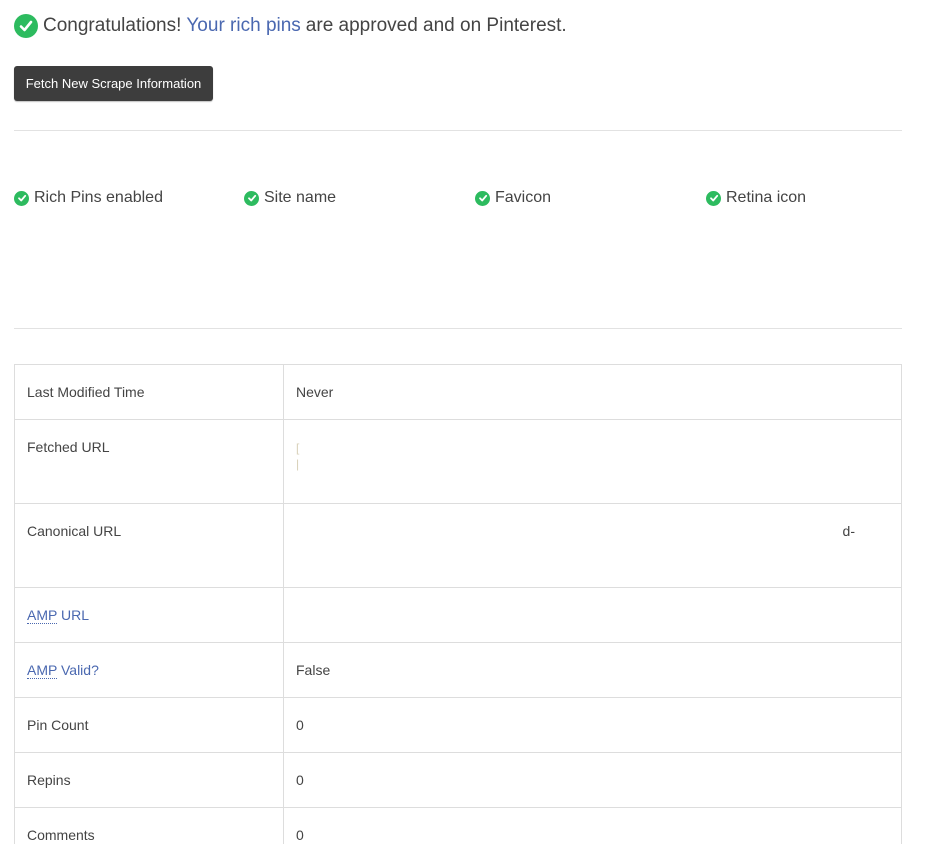  What do you see at coordinates (149, 825) in the screenshot?
I see `row-label: Comments` at bounding box center [149, 825].